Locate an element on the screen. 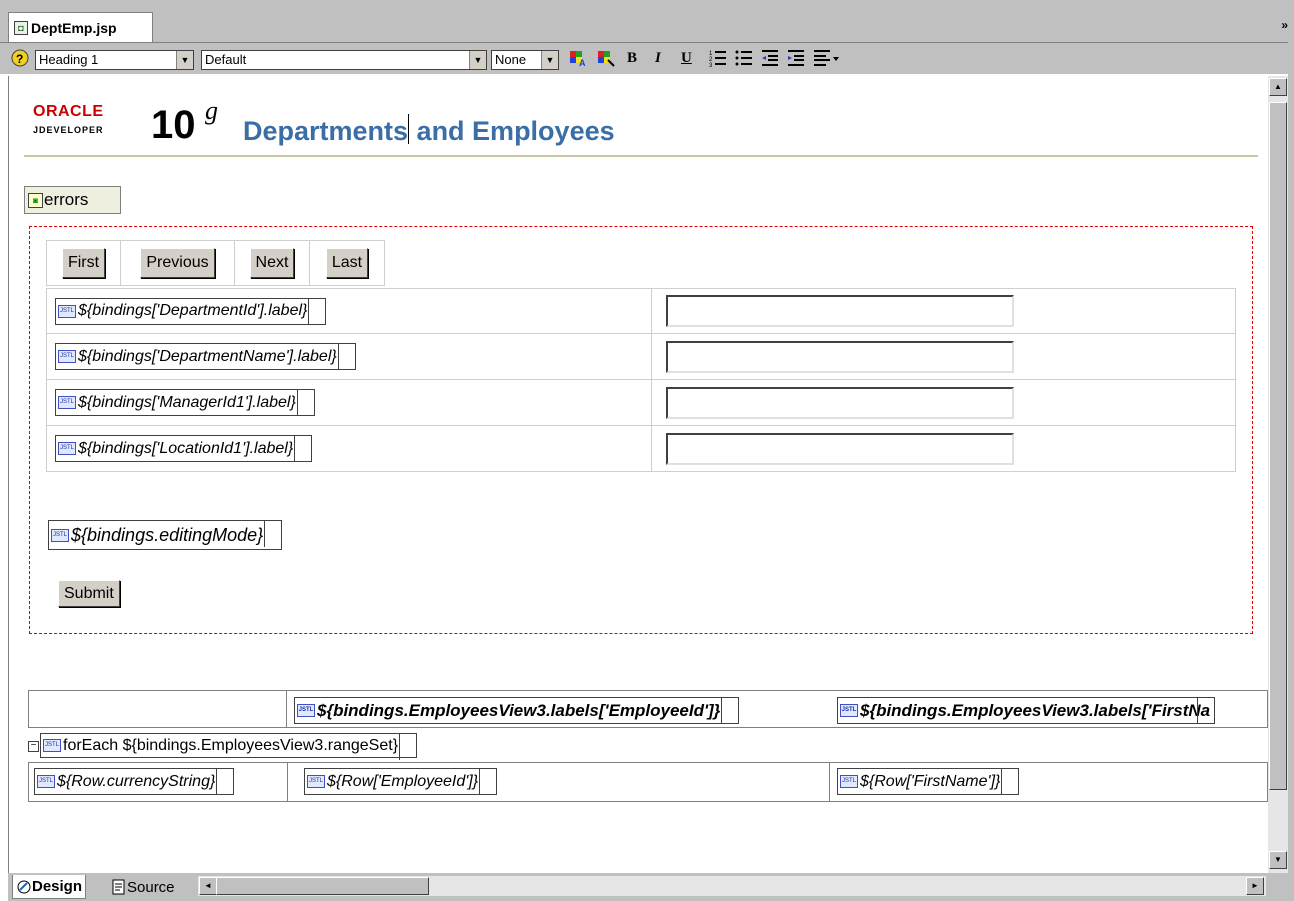 The width and height of the screenshot is (1294, 901). nav-cell-next: Next is located at coordinates (272, 263).